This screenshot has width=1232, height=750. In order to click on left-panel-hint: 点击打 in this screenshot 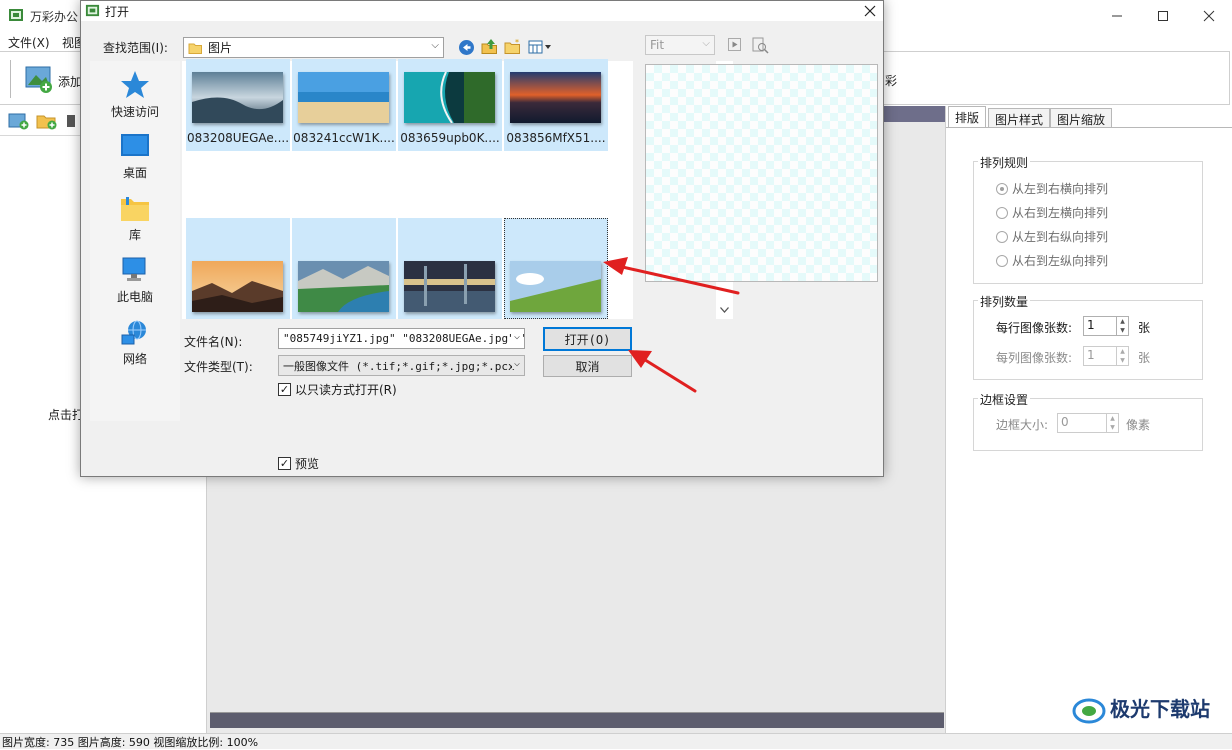, I will do `click(66, 415)`.